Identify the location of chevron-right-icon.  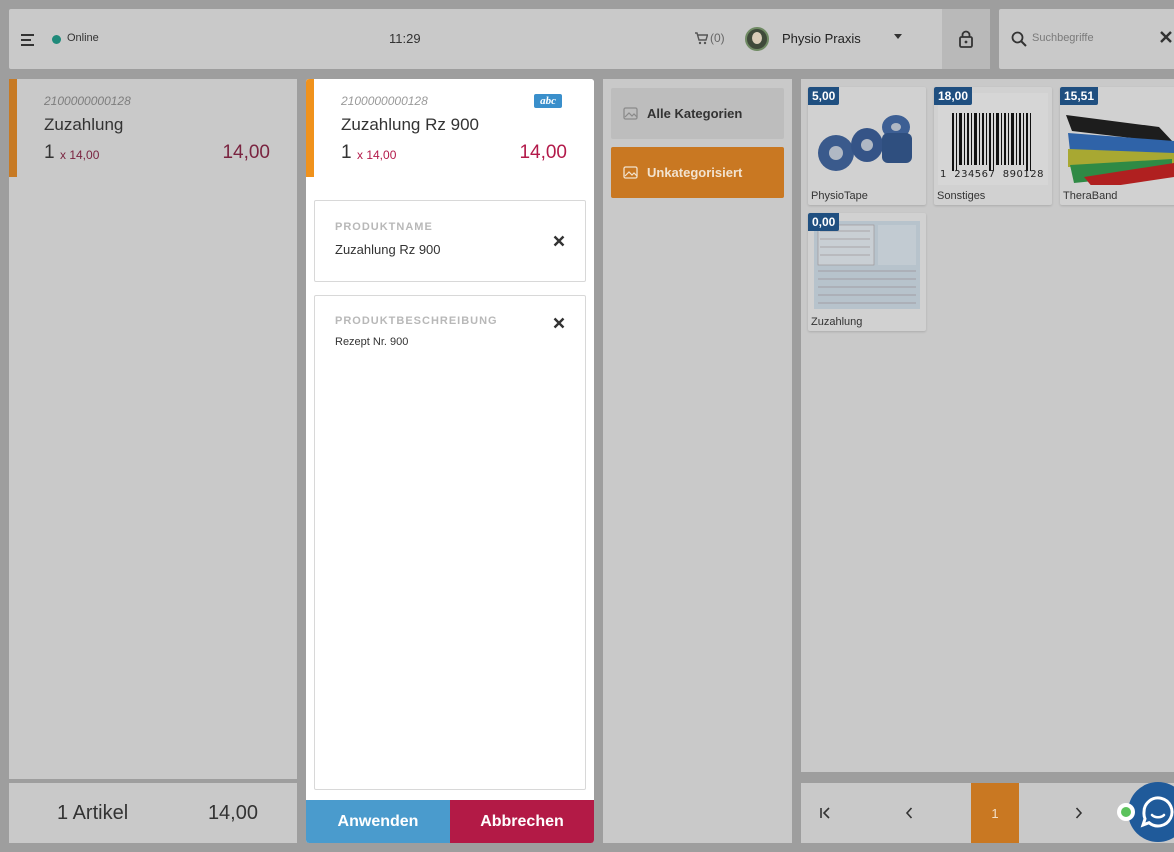
(1079, 813).